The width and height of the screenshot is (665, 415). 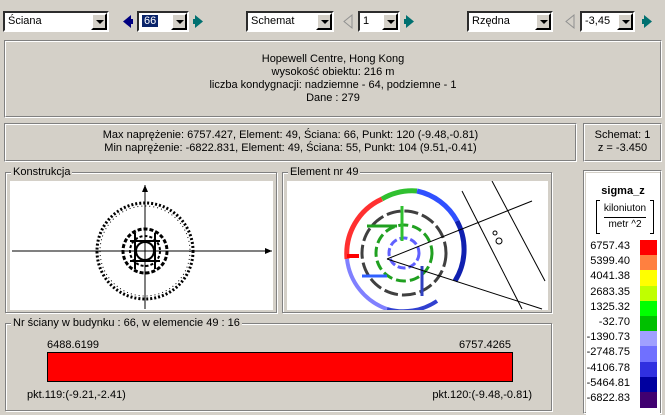 I want to click on element-view, so click(x=417, y=247).